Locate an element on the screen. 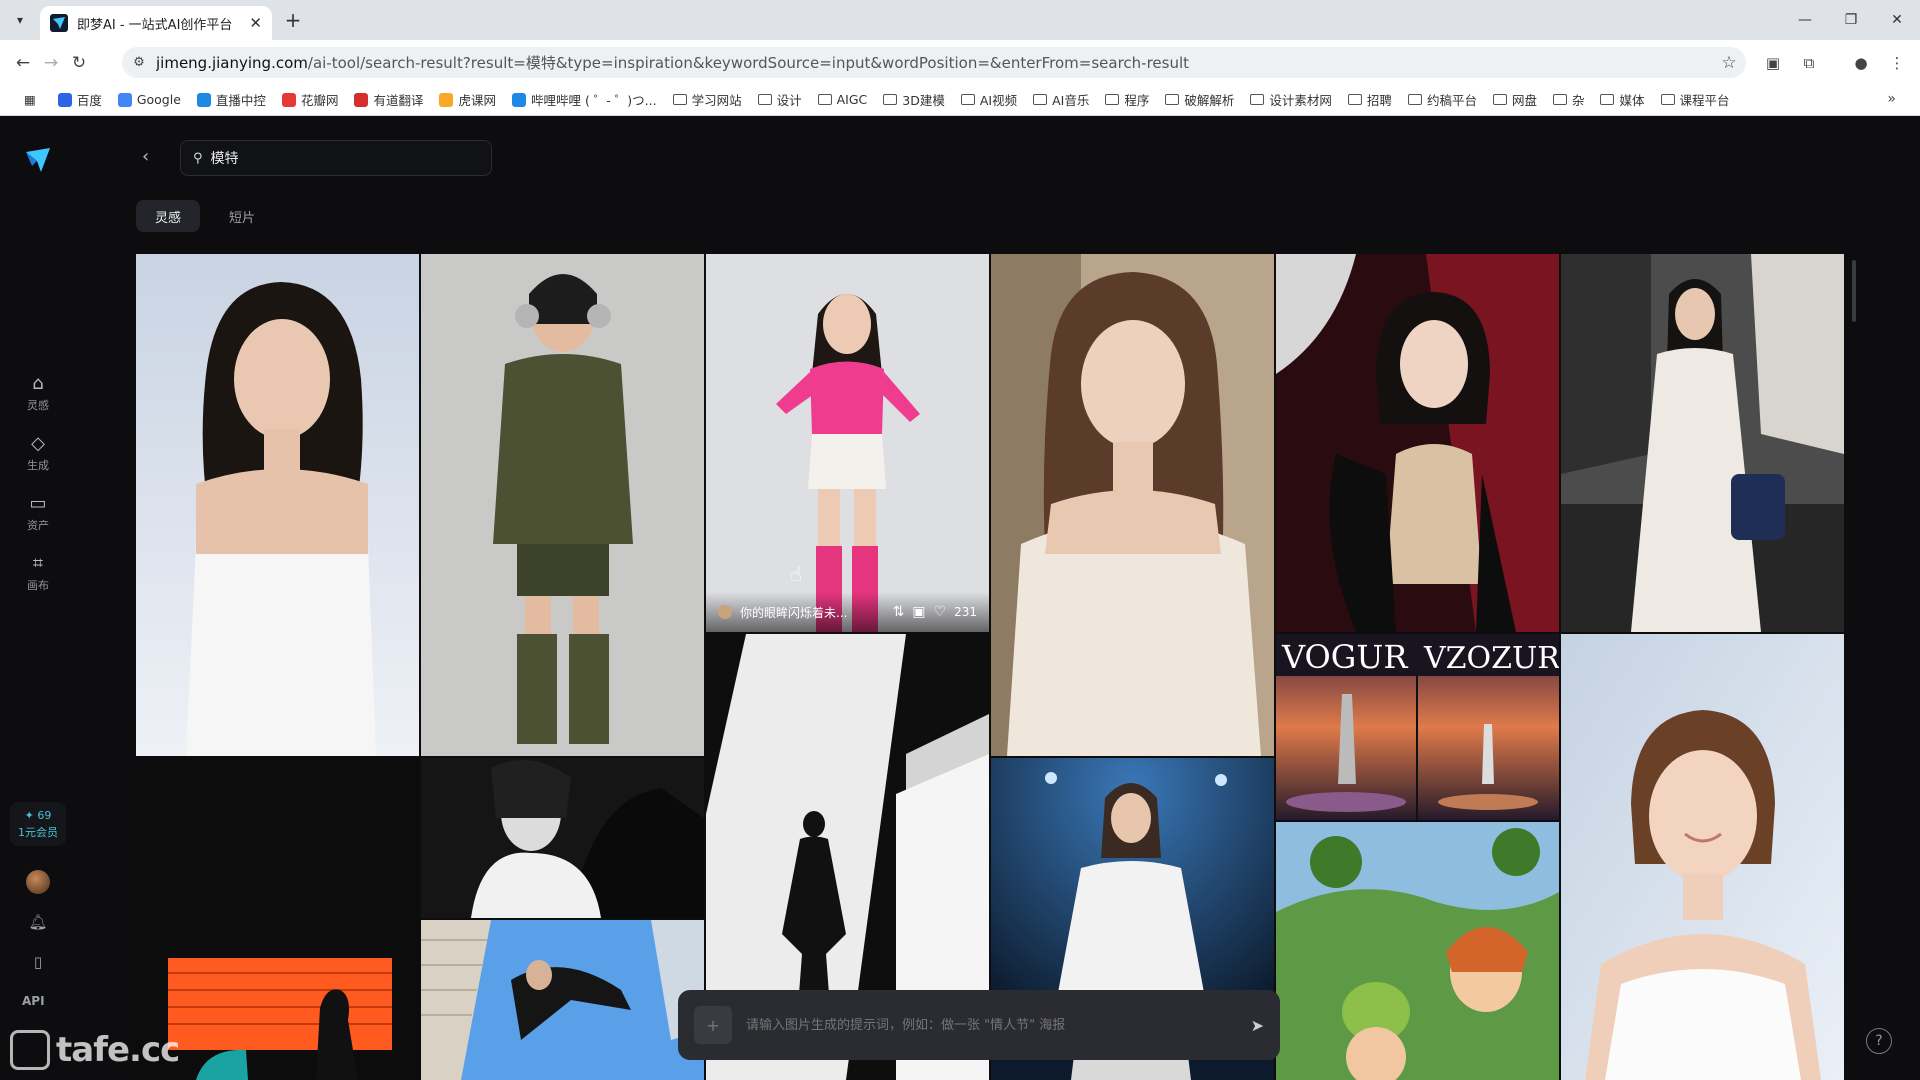  bookmark-item: 破解解析 is located at coordinates (1199, 99).